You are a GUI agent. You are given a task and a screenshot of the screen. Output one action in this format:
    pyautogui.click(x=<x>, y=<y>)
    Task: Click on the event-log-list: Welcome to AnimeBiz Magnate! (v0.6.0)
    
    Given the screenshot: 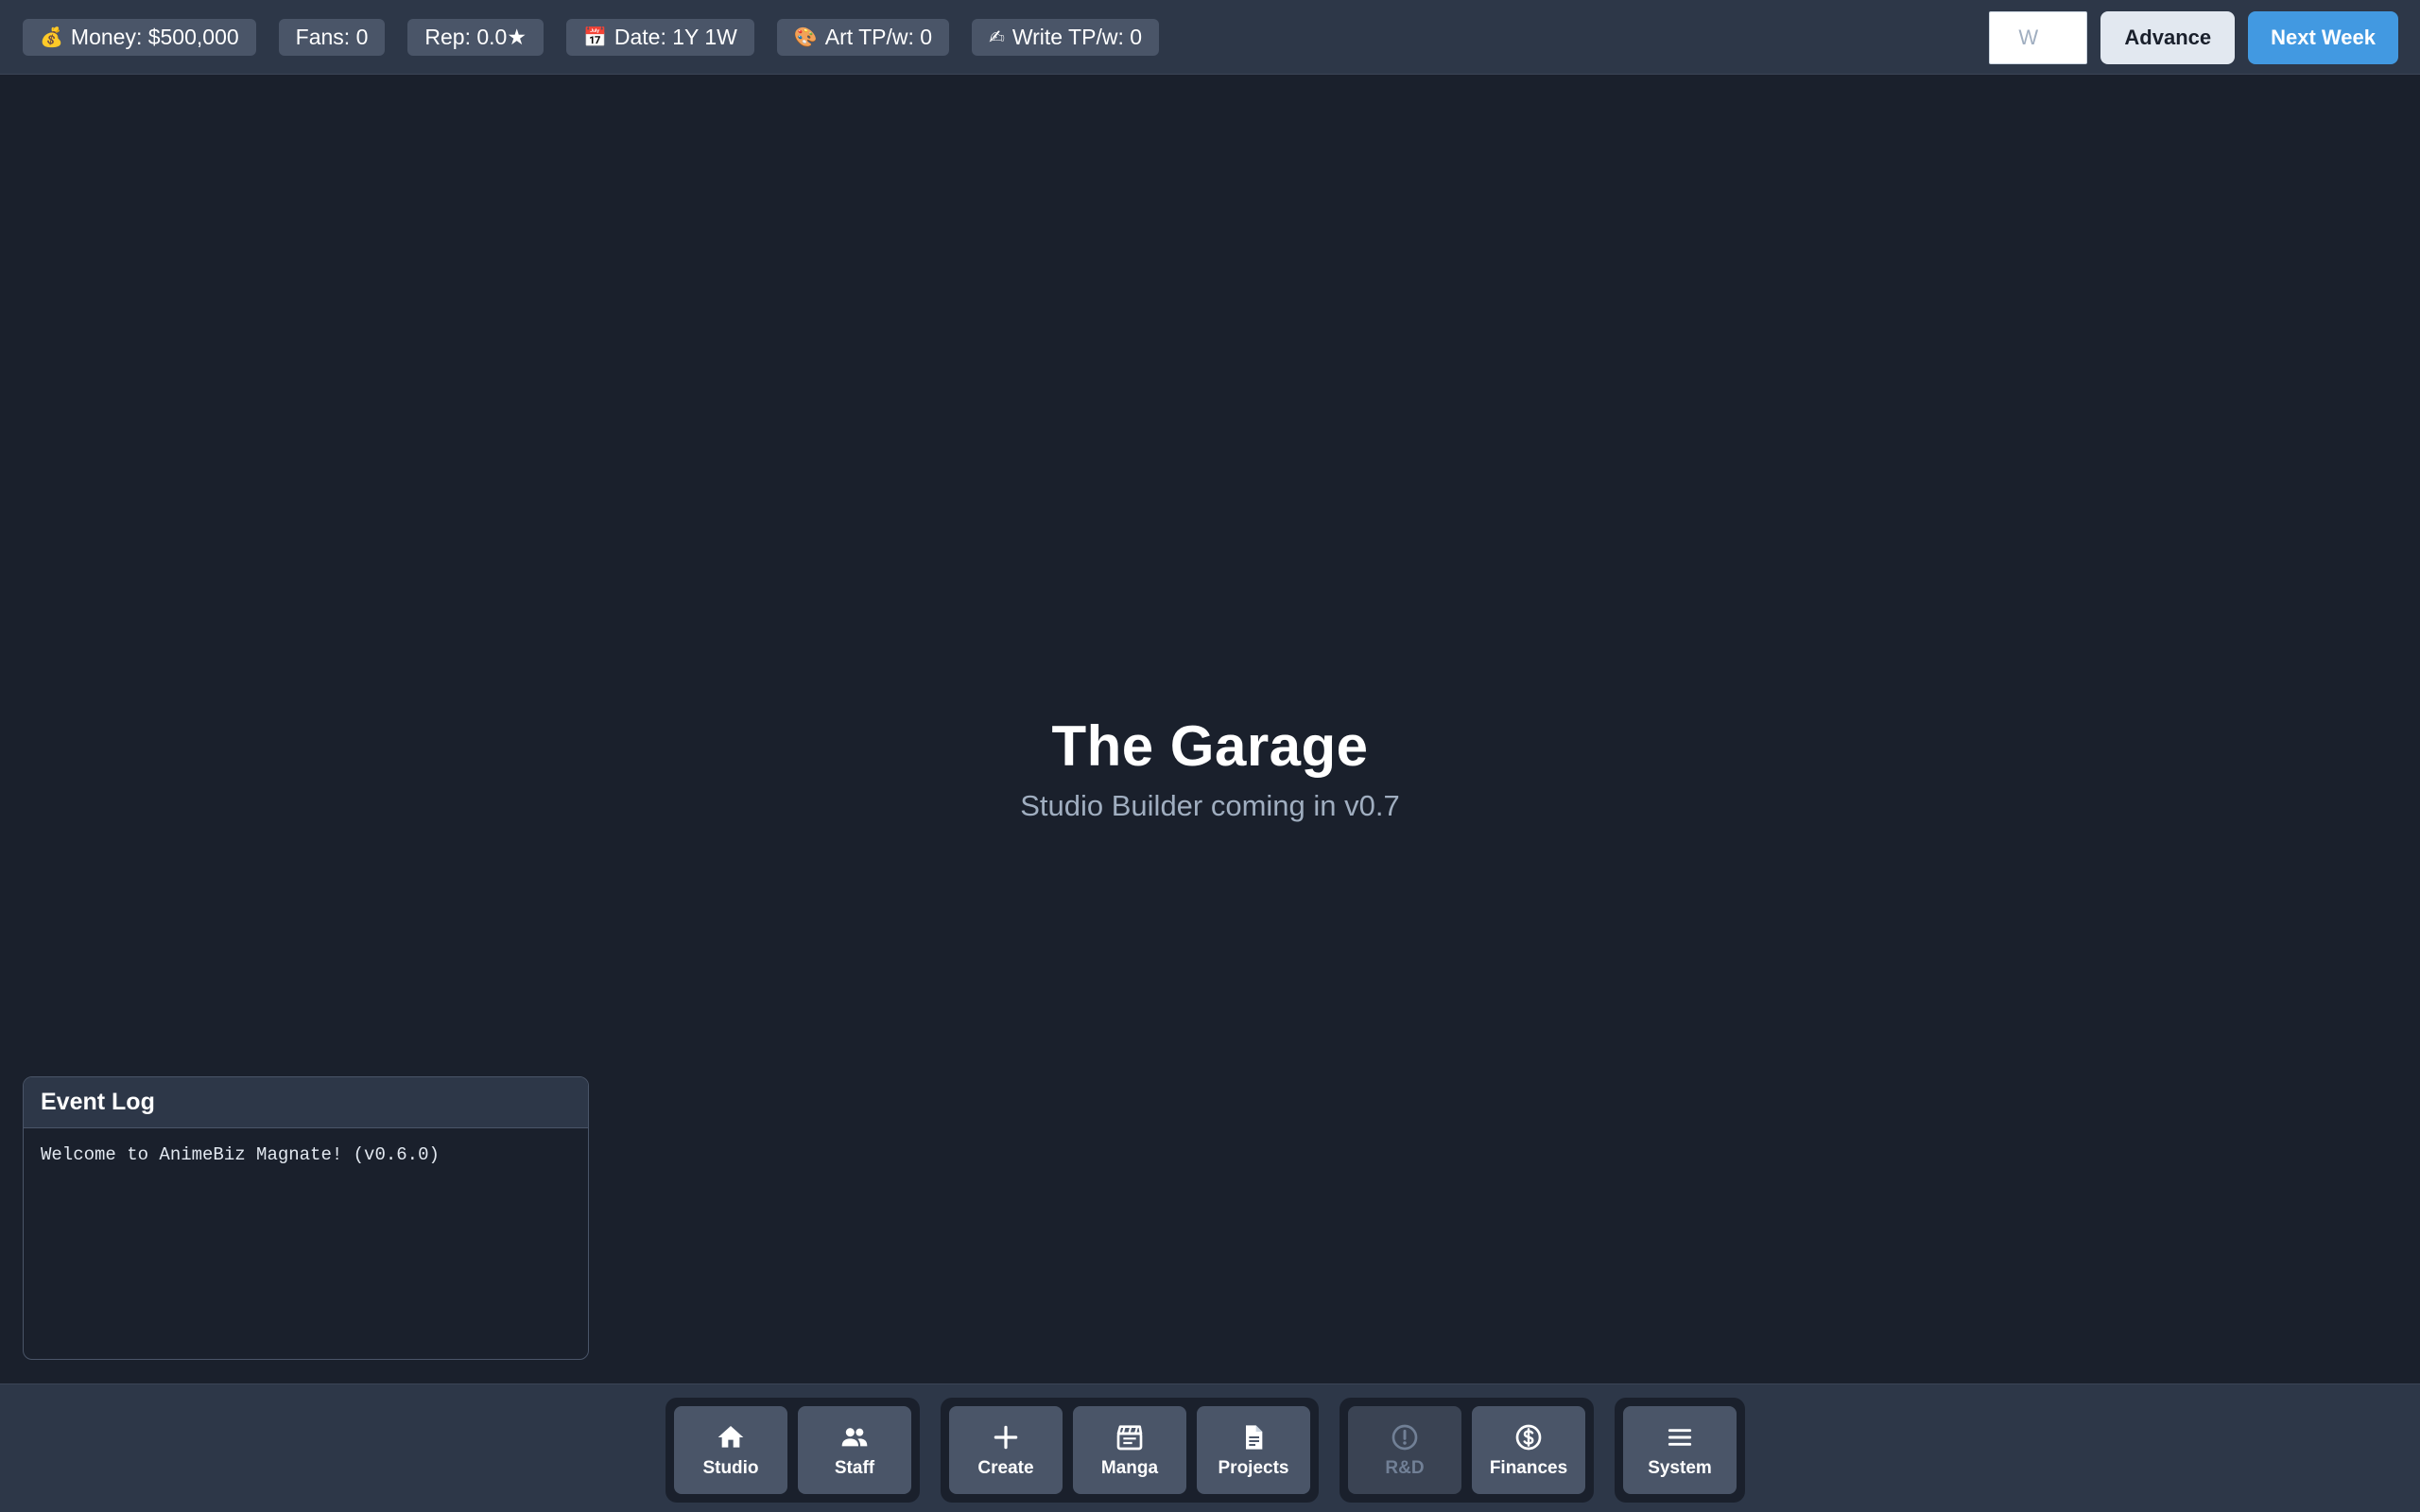 What is the action you would take?
    pyautogui.click(x=306, y=1154)
    